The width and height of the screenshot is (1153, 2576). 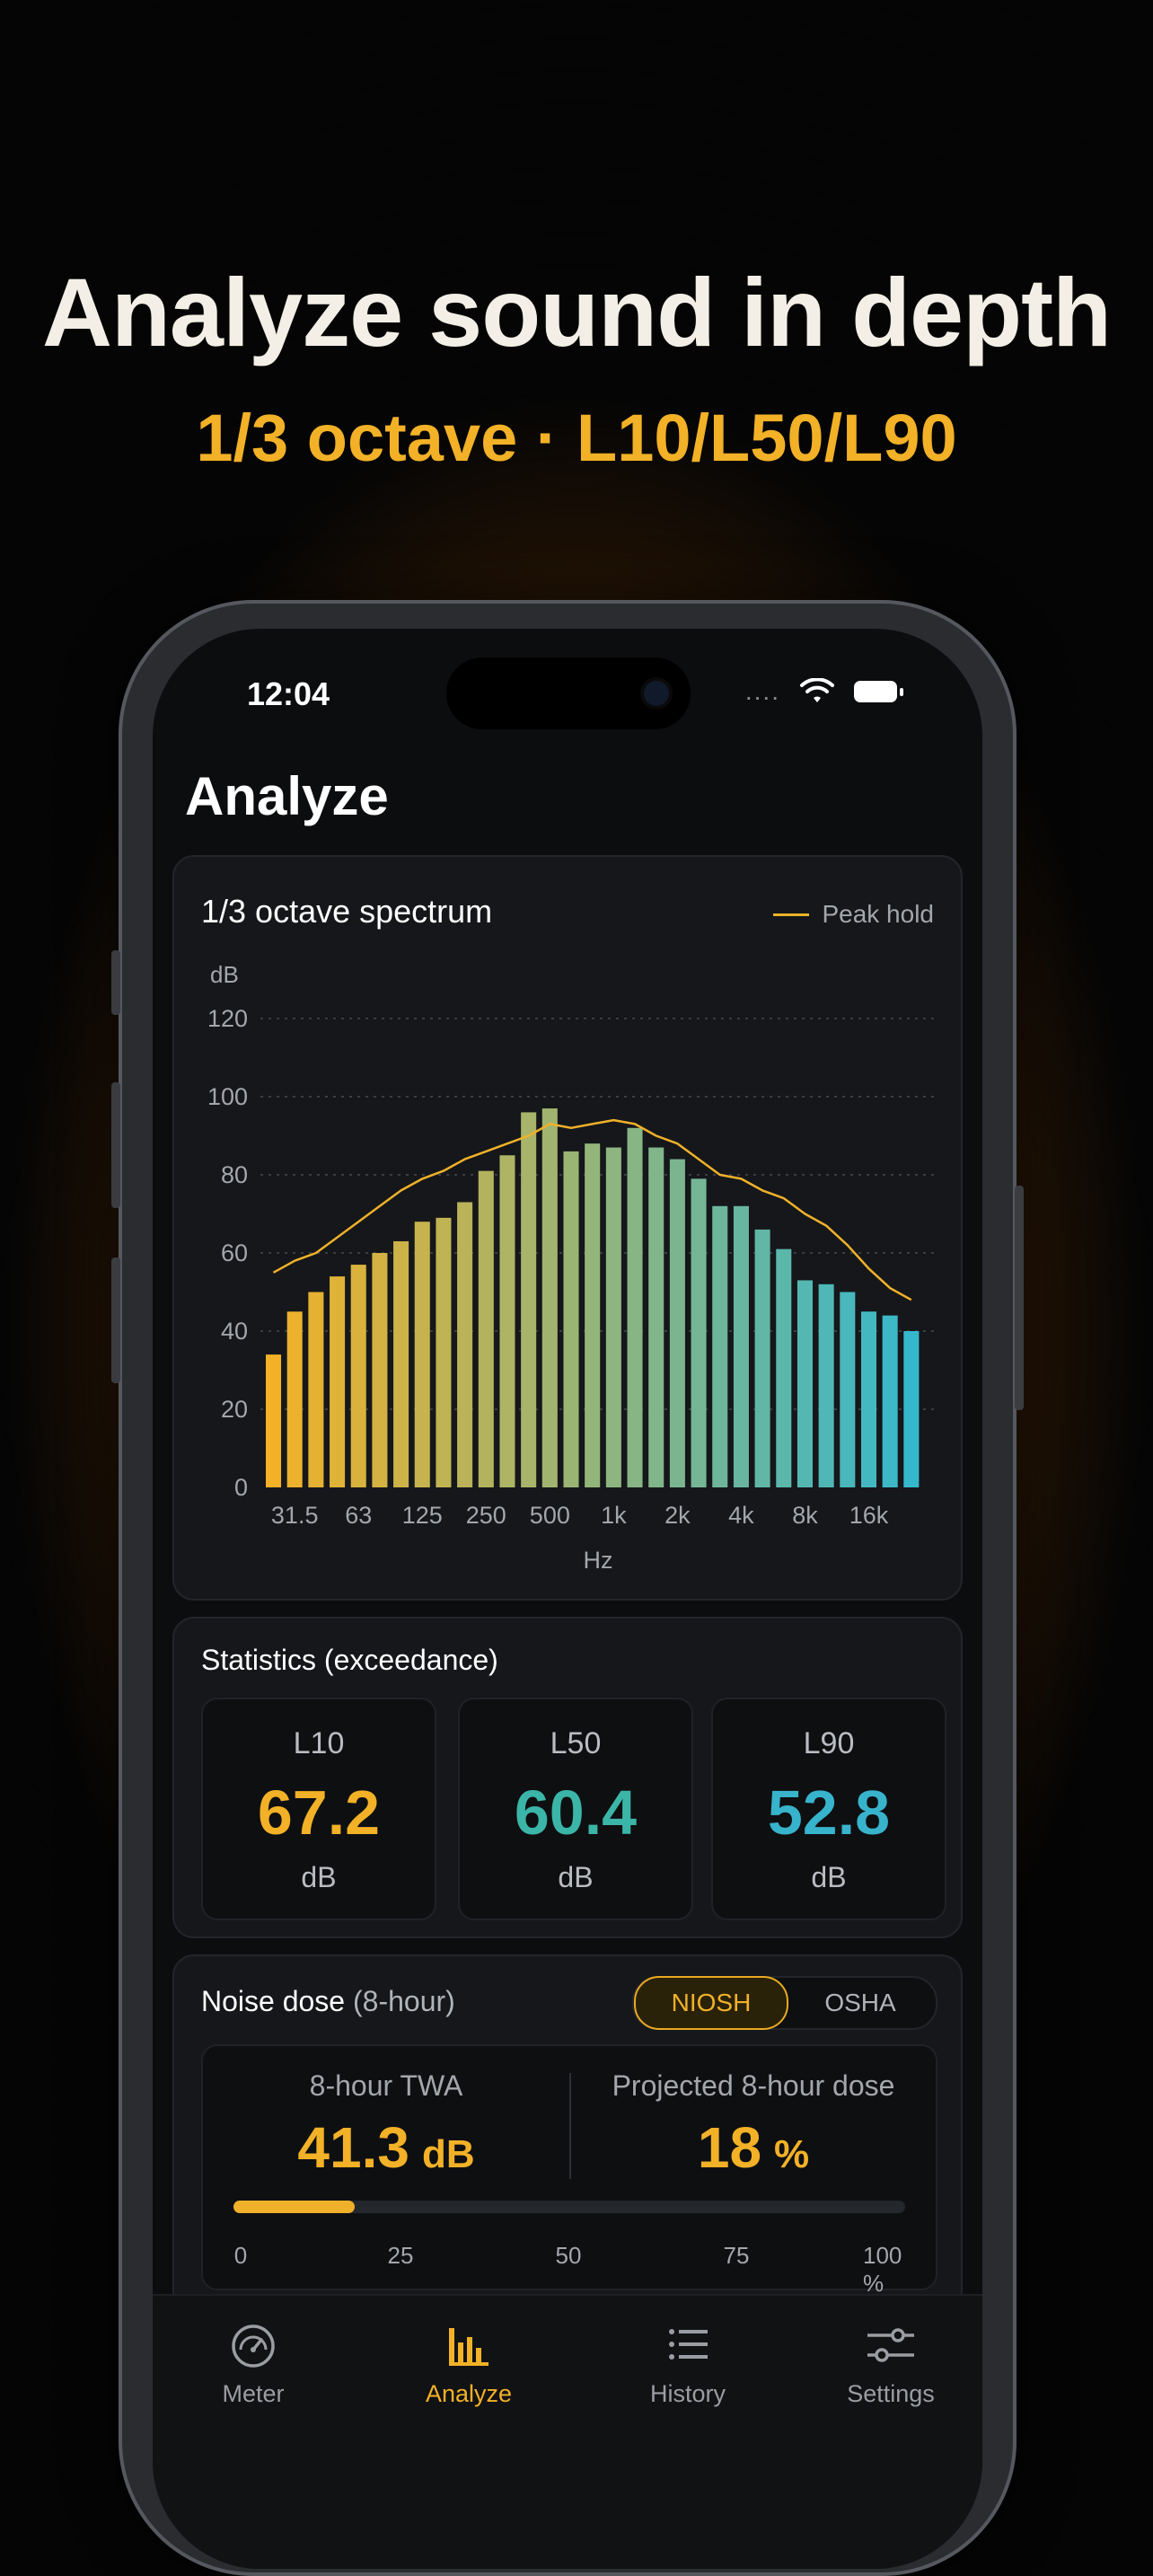 I want to click on dose-value: 18%, so click(x=753, y=2147).